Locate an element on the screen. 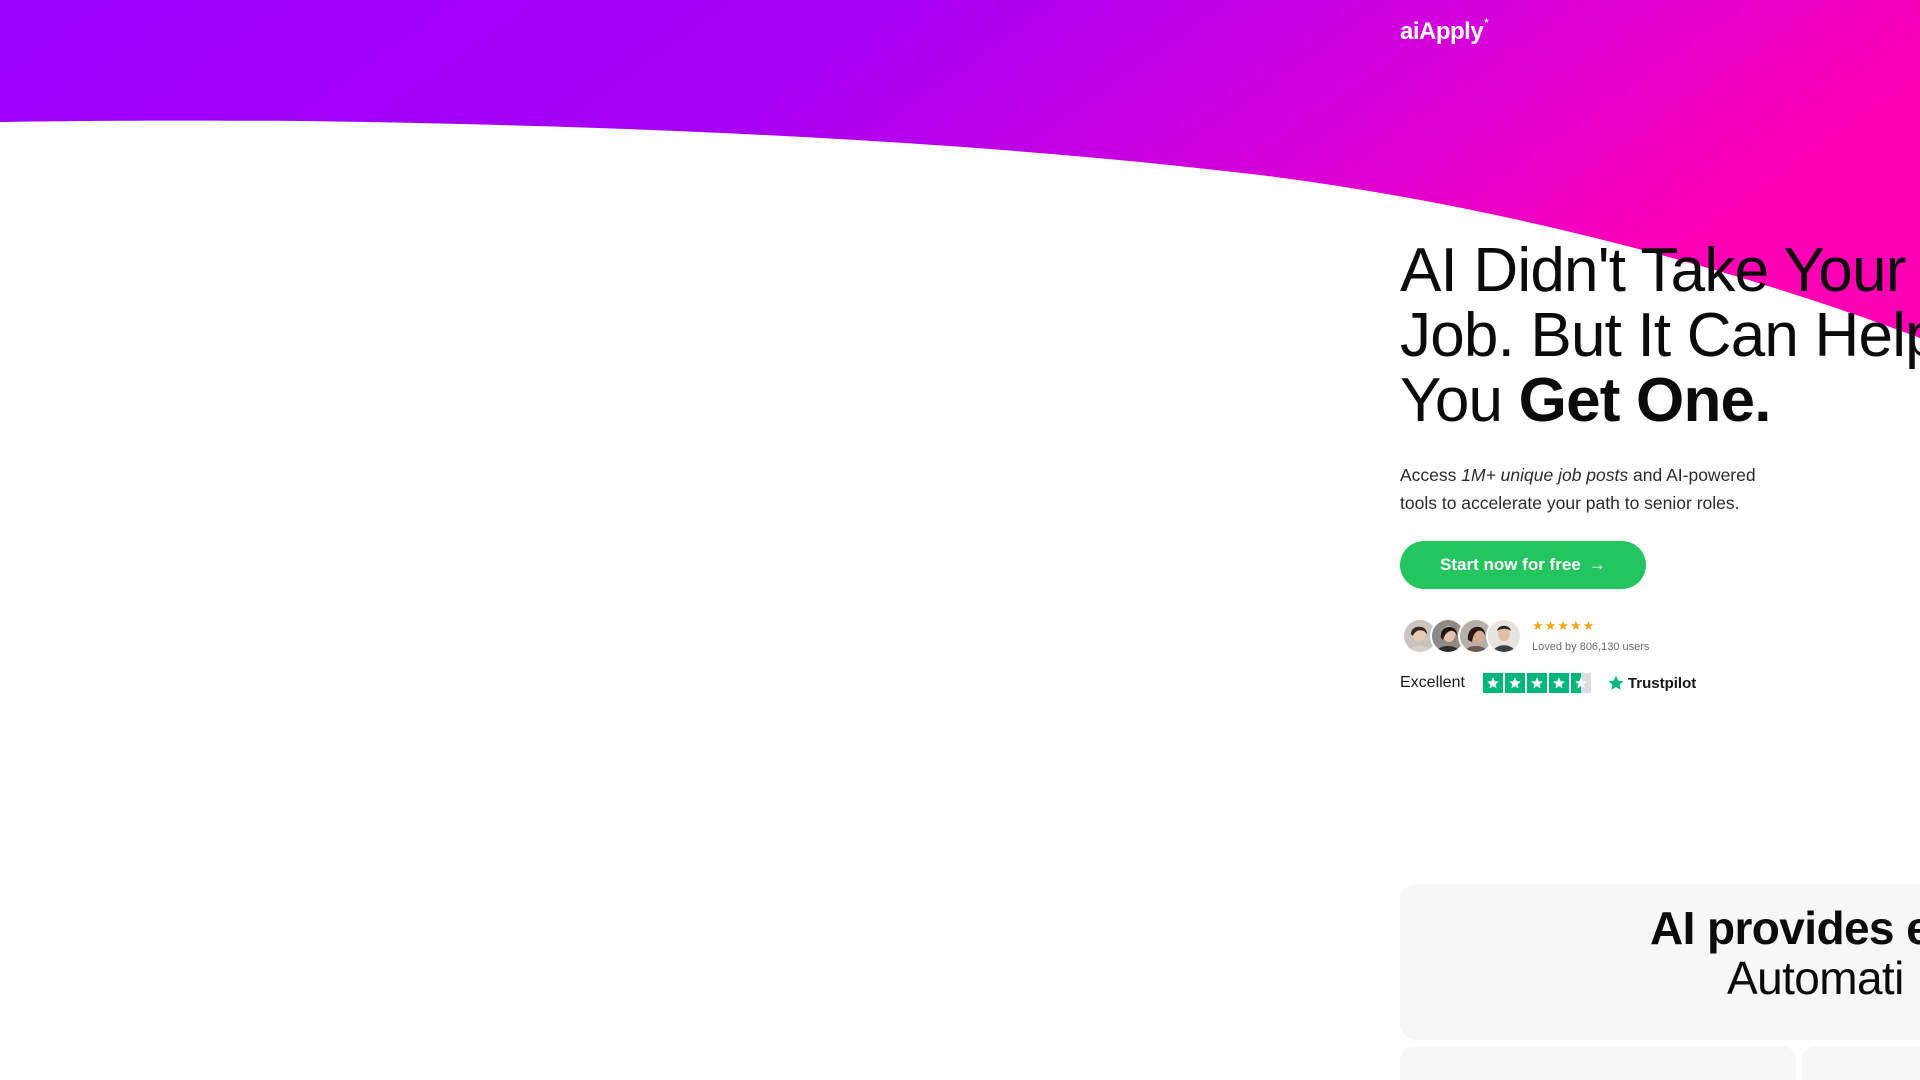 The image size is (1920, 1080). trustpilot-stars is located at coordinates (1536, 683).